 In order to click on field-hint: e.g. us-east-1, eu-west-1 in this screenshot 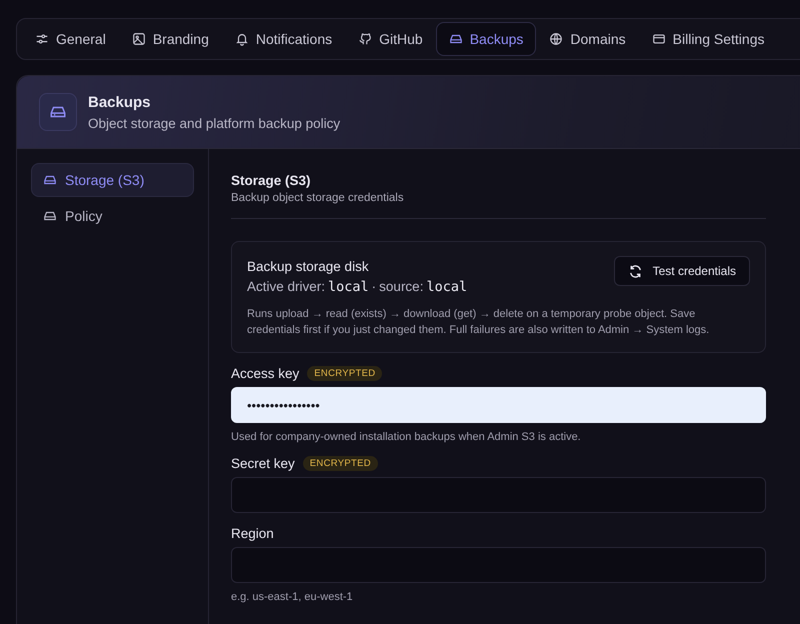, I will do `click(292, 597)`.